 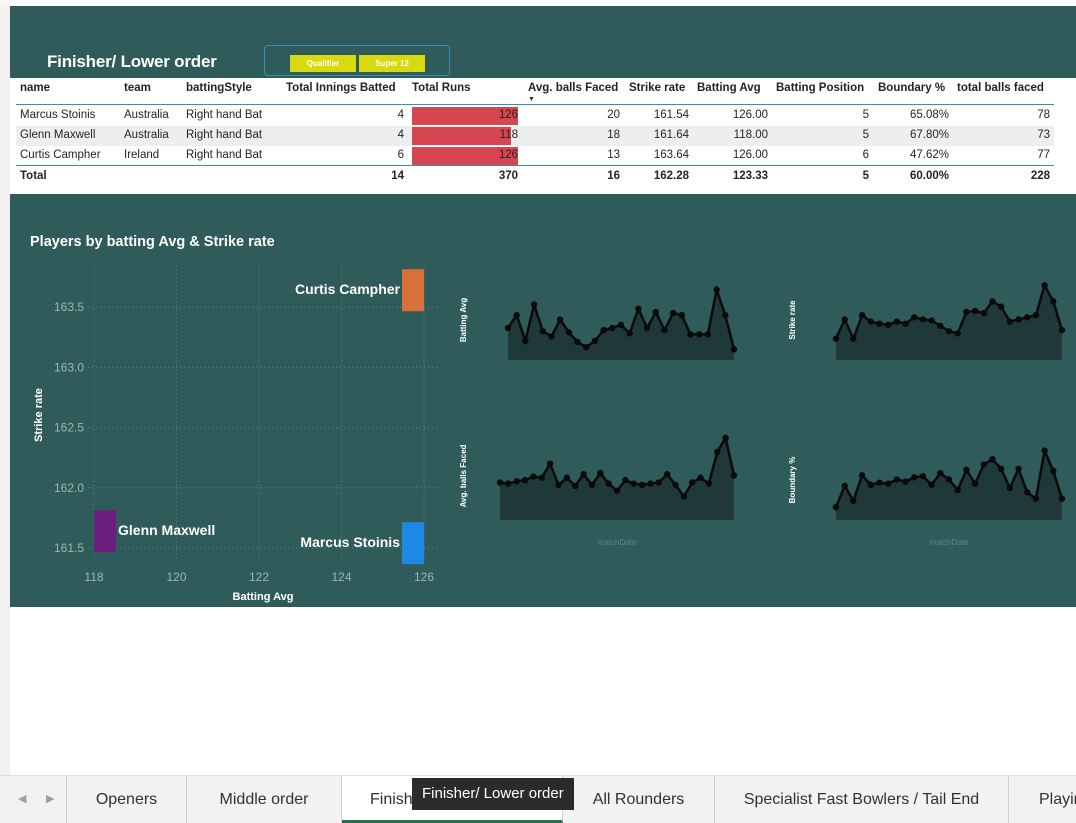 I want to click on col-header-runs: Total Runs, so click(x=441, y=88).